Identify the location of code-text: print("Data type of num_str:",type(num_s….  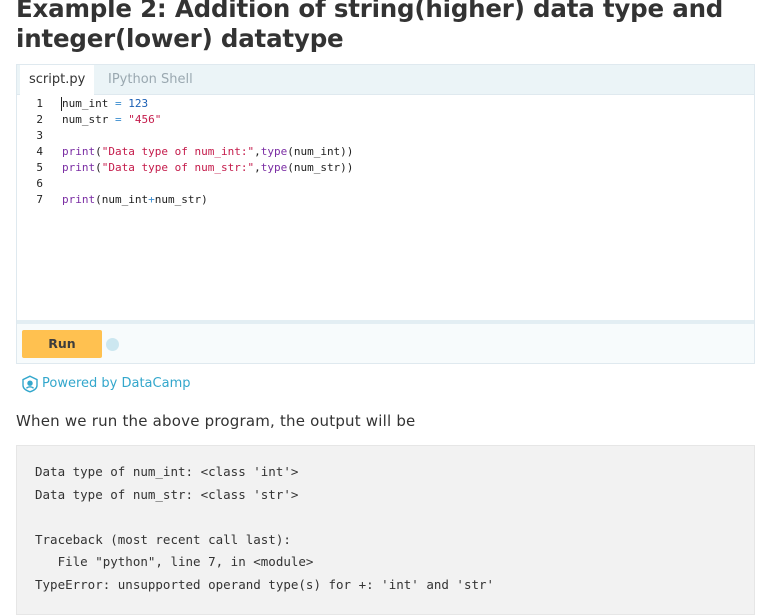
(207, 168).